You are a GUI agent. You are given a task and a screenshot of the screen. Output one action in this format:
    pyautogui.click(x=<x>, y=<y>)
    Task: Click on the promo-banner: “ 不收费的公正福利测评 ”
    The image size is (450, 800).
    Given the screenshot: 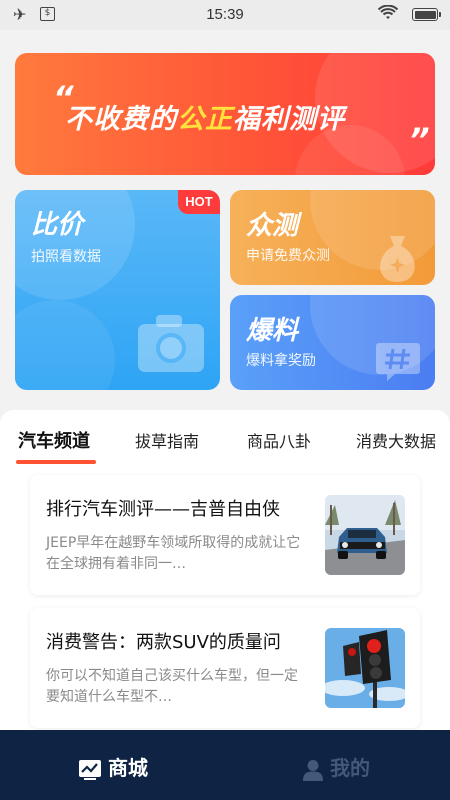 What is the action you would take?
    pyautogui.click(x=225, y=114)
    